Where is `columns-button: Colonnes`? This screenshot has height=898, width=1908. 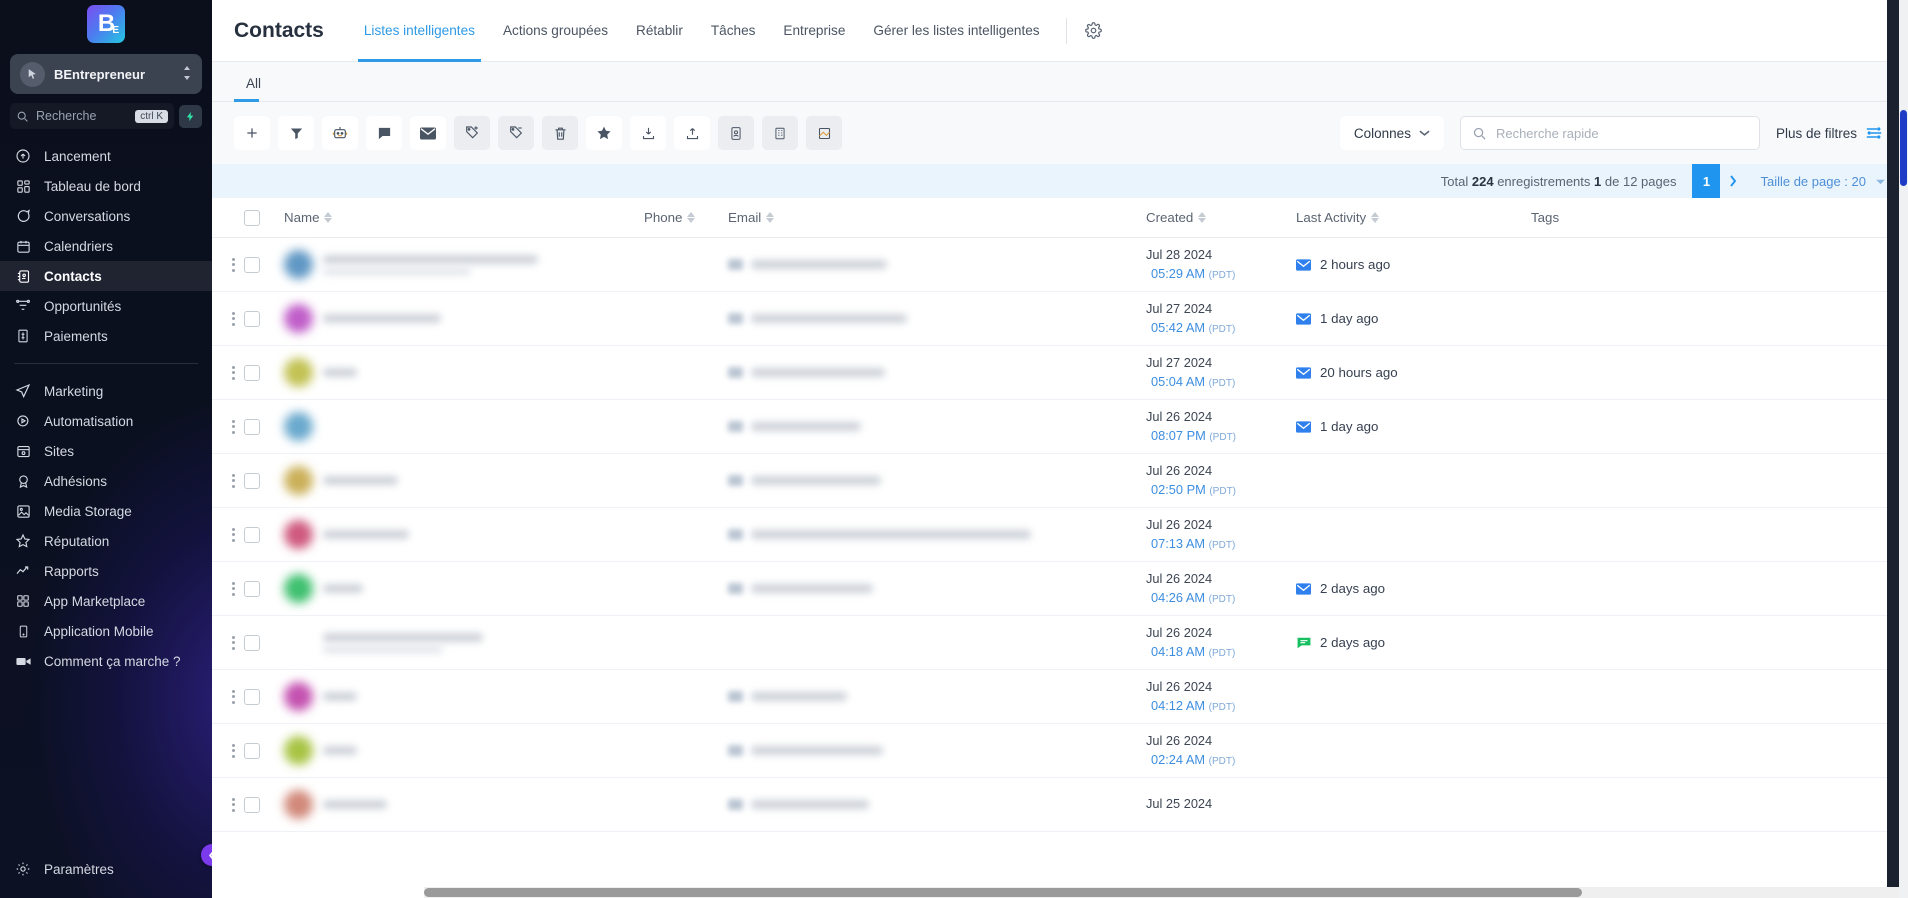 columns-button: Colonnes is located at coordinates (1391, 133).